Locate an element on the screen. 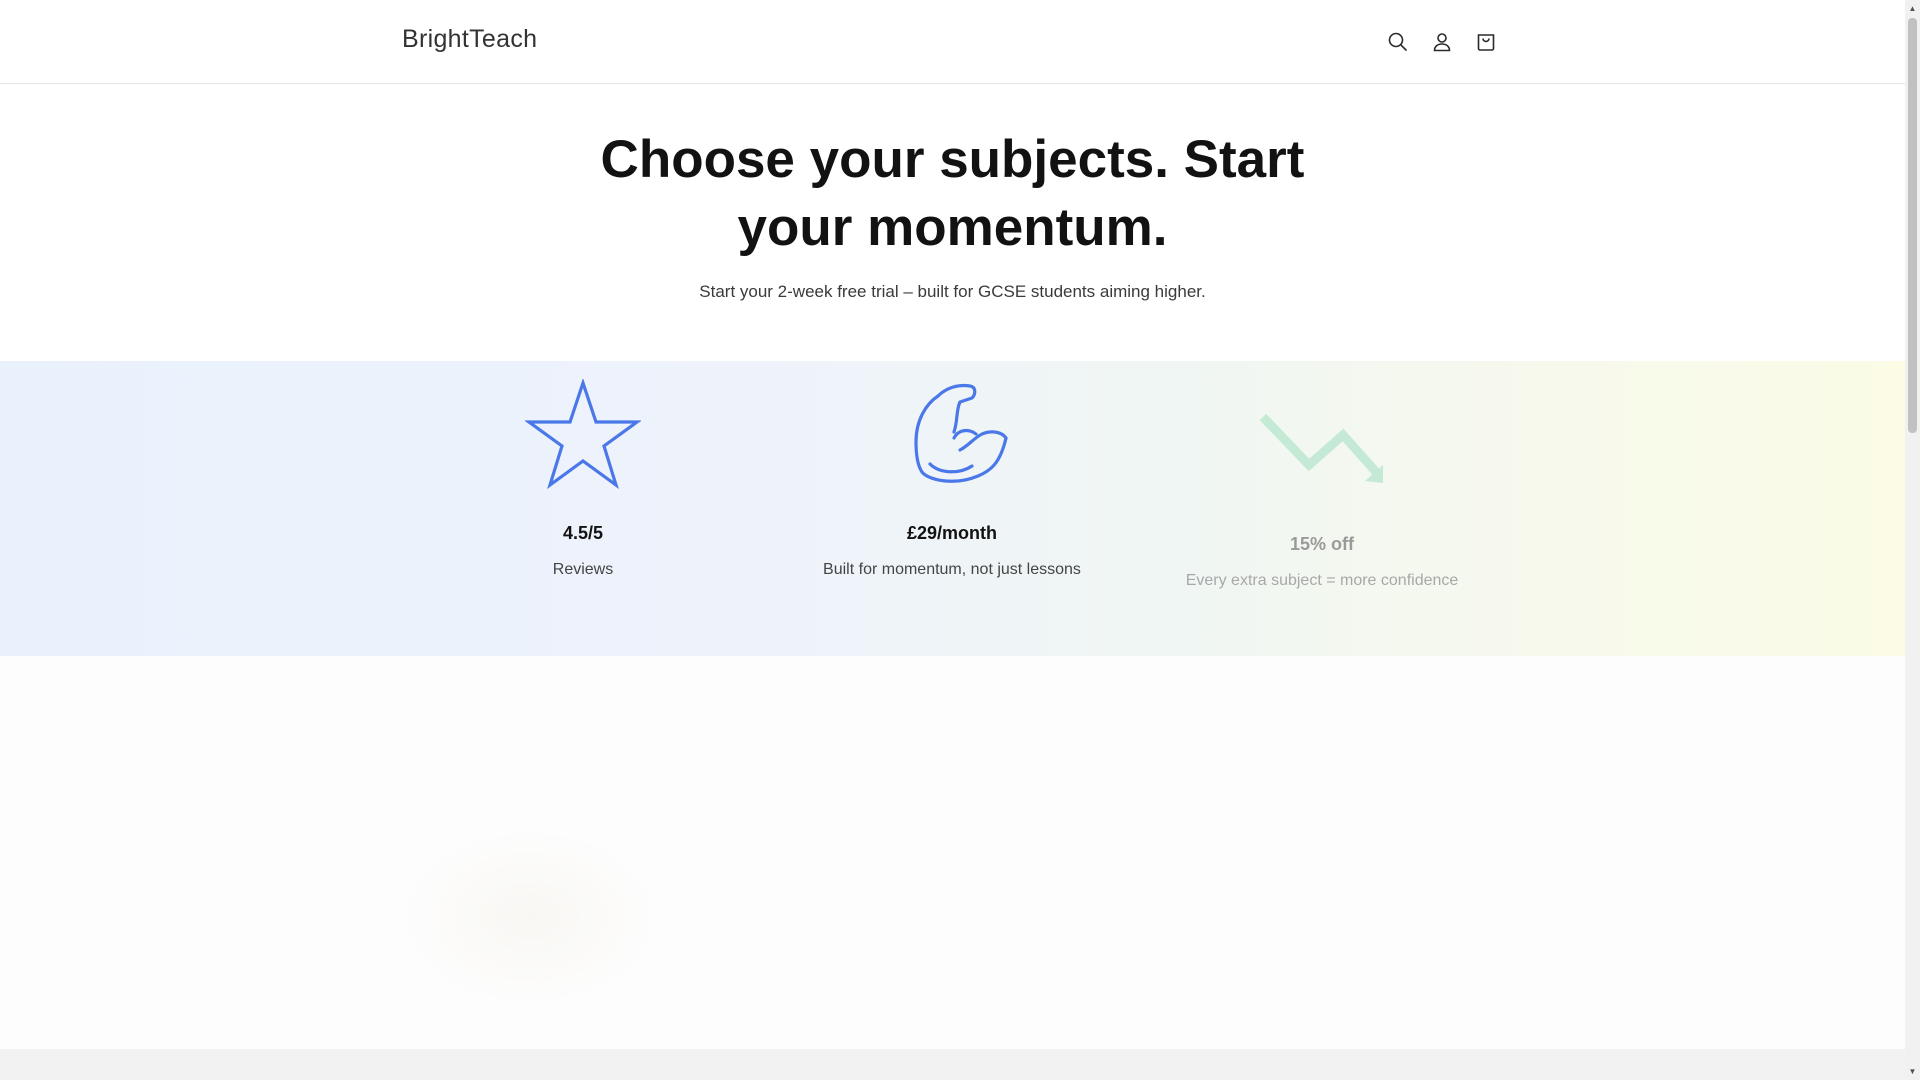  decorative-glow is located at coordinates (530, 917).